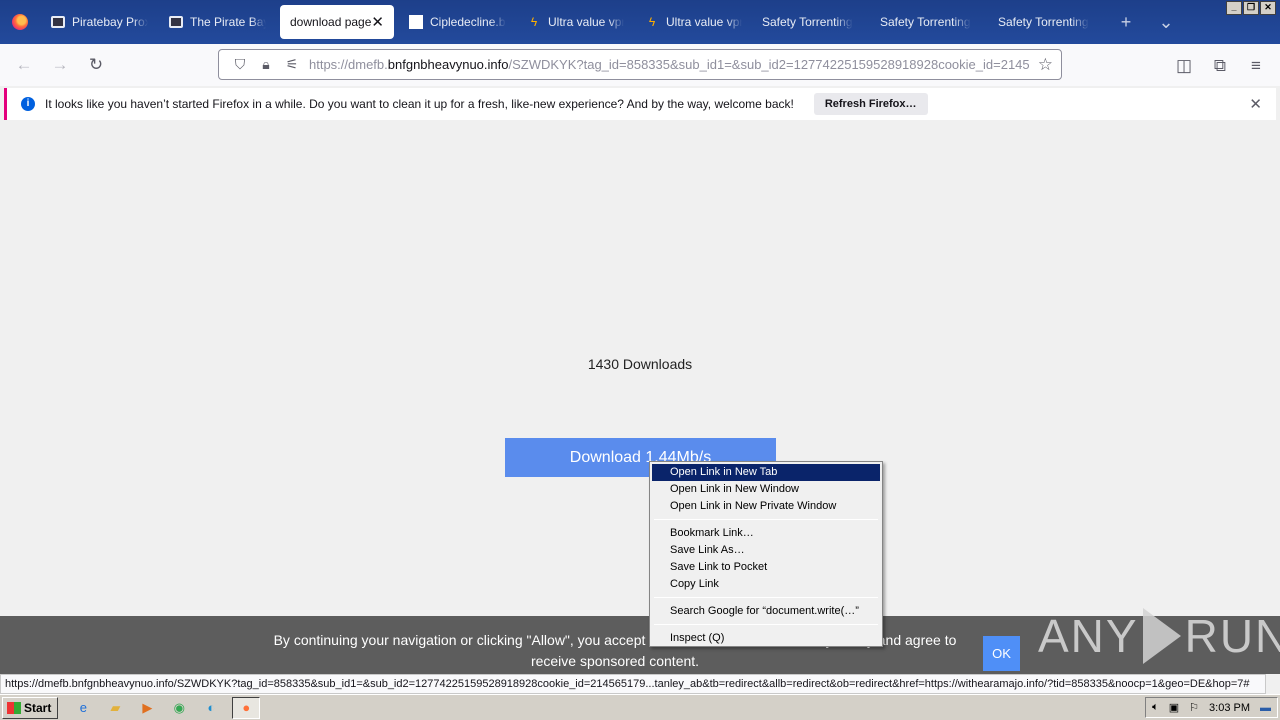 The image size is (1280, 720). What do you see at coordinates (348, 64) in the screenshot?
I see `url-prefix: https://dmefb.` at bounding box center [348, 64].